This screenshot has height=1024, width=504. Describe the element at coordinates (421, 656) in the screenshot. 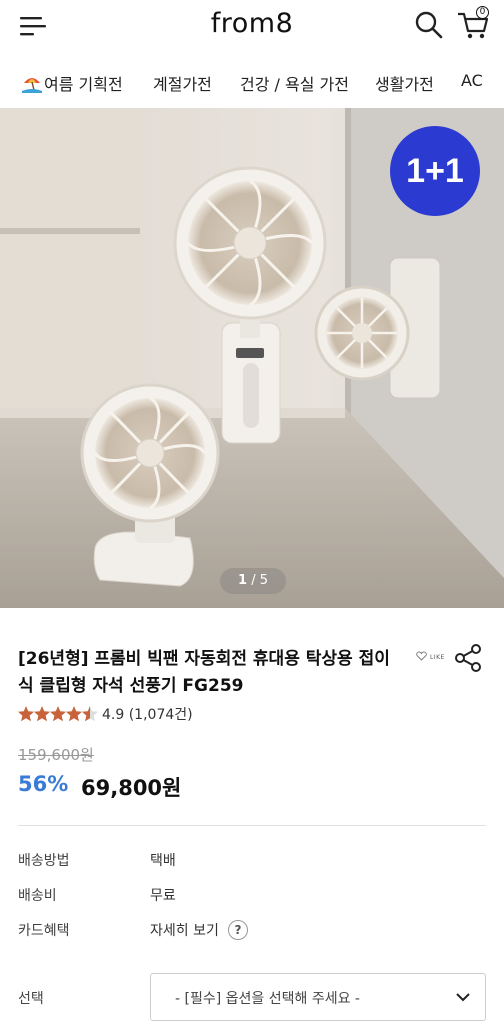

I see `heart-icon` at that location.